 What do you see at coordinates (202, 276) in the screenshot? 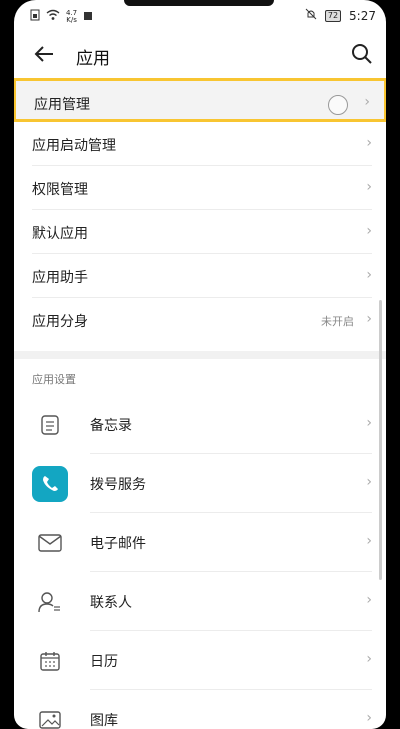
I see `menu-item-app-assistant: 应用助手 ›` at bounding box center [202, 276].